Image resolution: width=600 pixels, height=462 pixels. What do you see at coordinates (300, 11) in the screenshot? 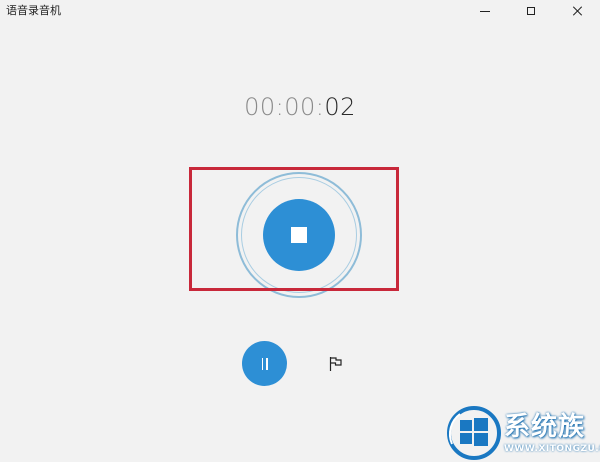
I see `title-bar: 语音录音机` at bounding box center [300, 11].